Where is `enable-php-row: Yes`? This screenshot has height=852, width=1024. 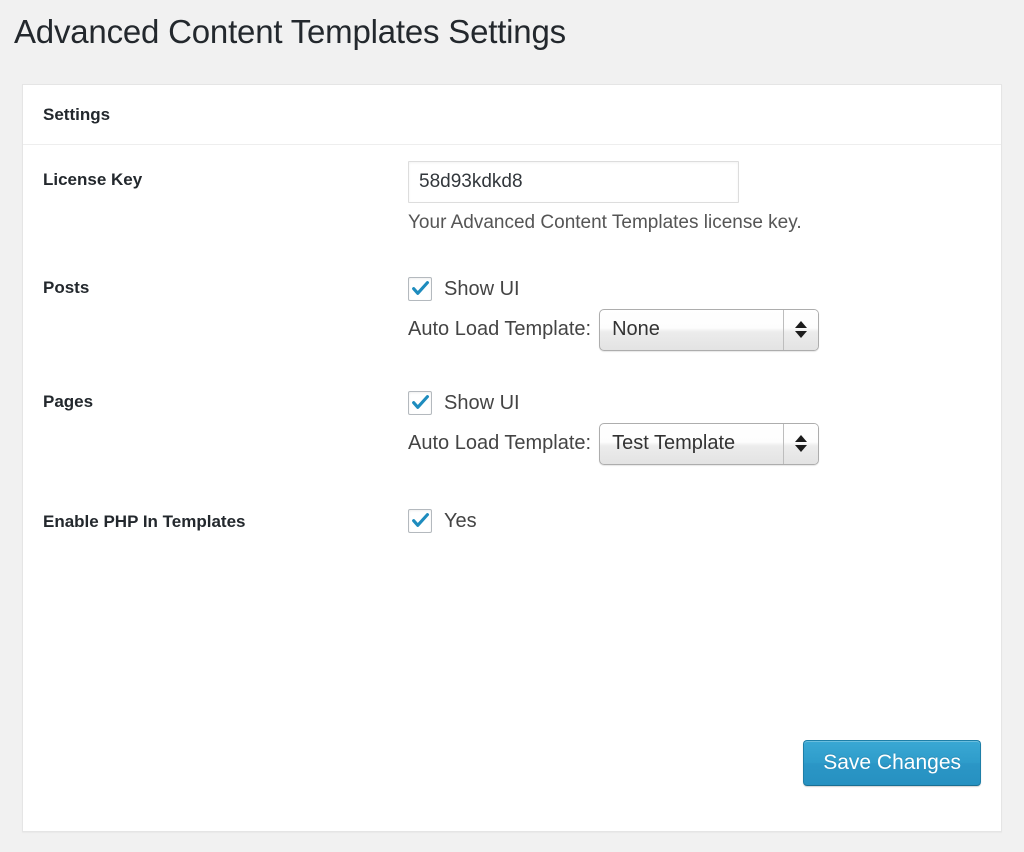 enable-php-row: Yes is located at coordinates (694, 520).